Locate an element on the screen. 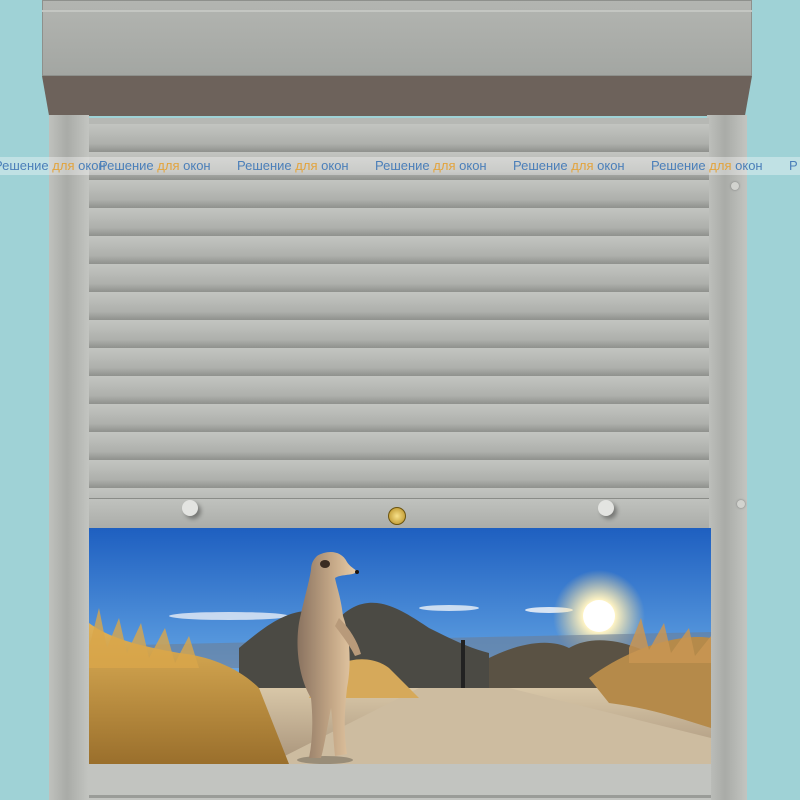 The height and width of the screenshot is (800, 800). roller-box is located at coordinates (397, 59).